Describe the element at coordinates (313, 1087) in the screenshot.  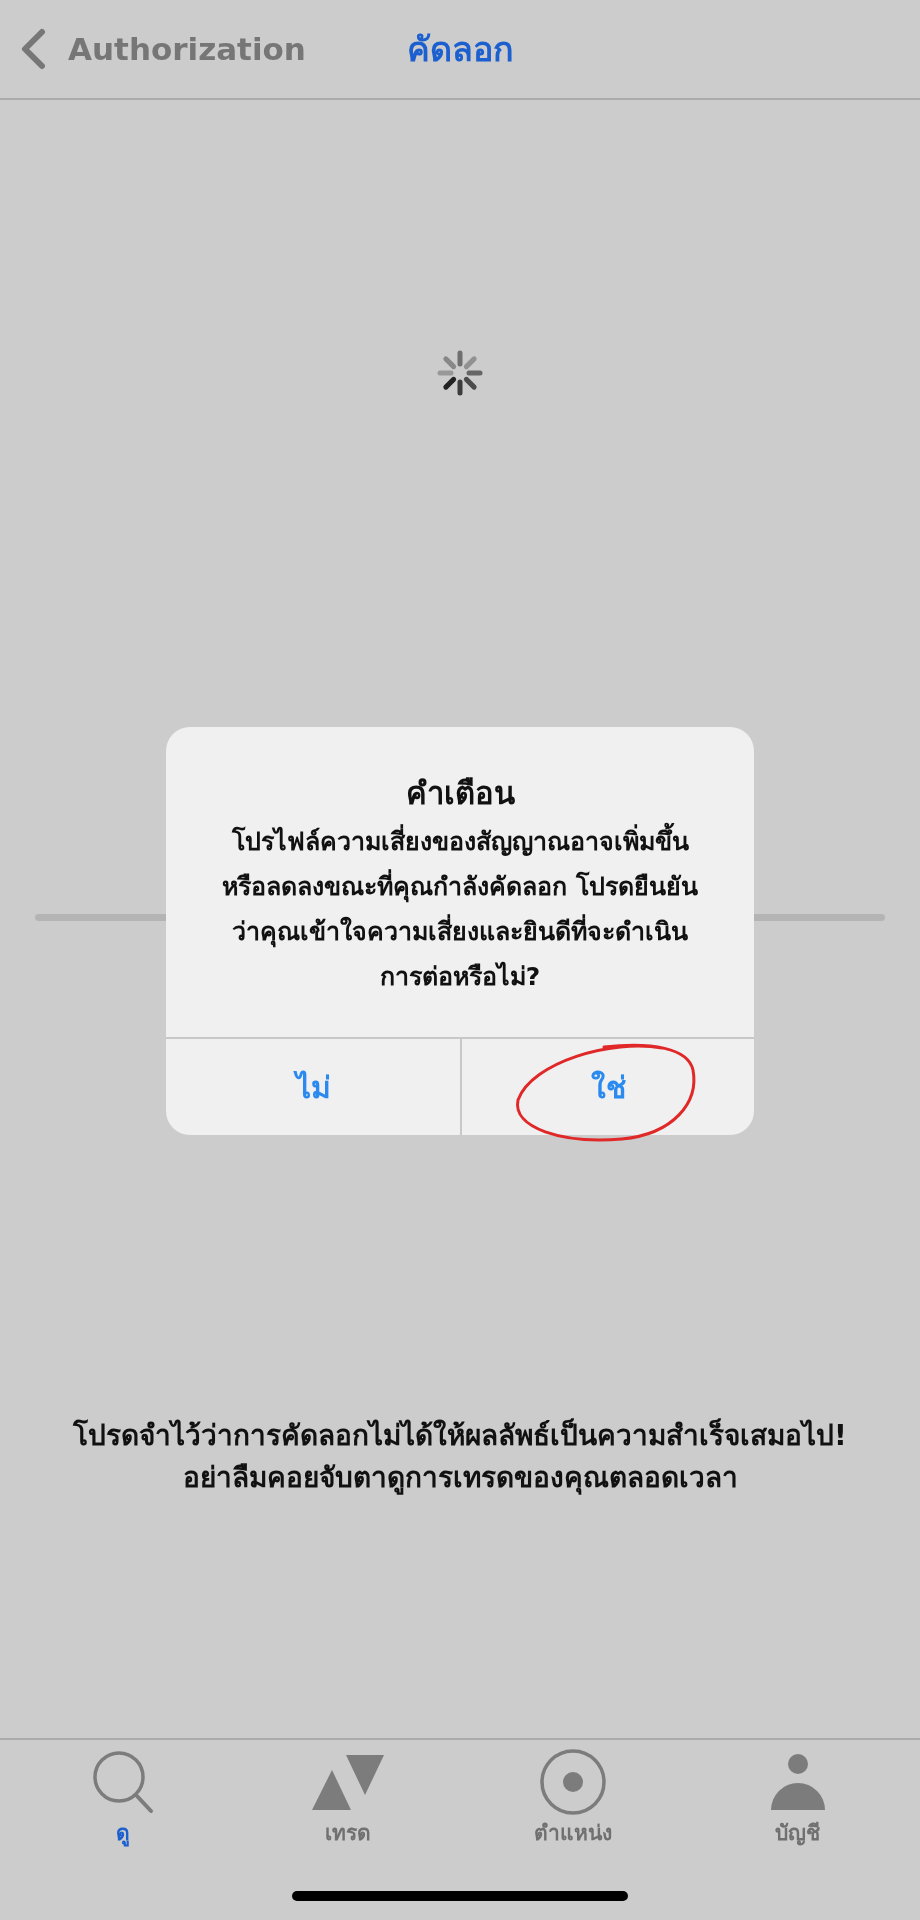
I see `alert-button: ไม่` at that location.